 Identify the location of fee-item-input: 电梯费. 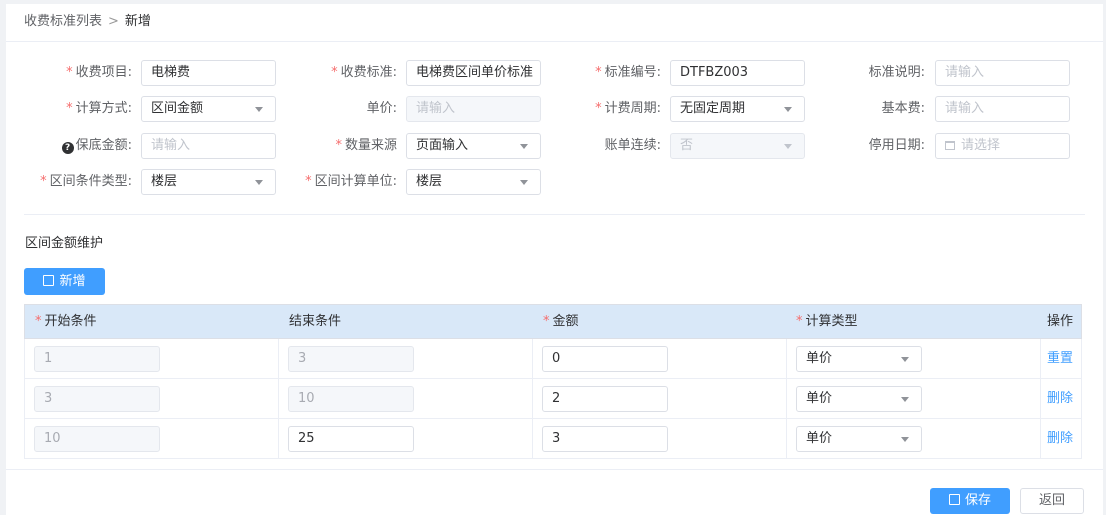
(208, 73).